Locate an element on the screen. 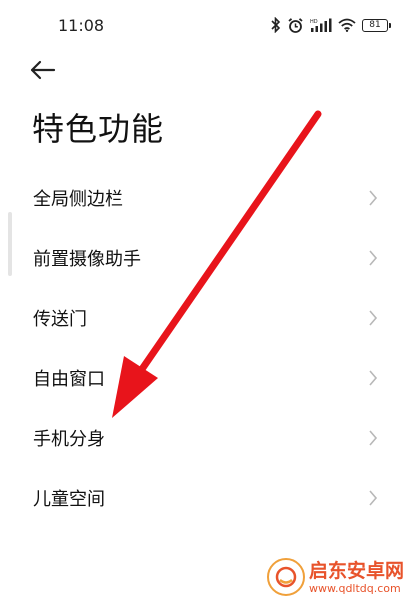 This screenshot has width=410, height=600. status-bar: 11:08 HD 81 is located at coordinates (205, 24).